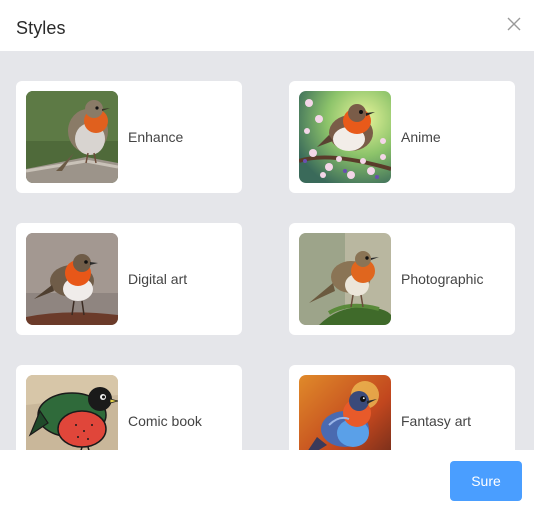 The width and height of the screenshot is (534, 508). Describe the element at coordinates (72, 279) in the screenshot. I see `robin-digital-art-thumbnail` at that location.